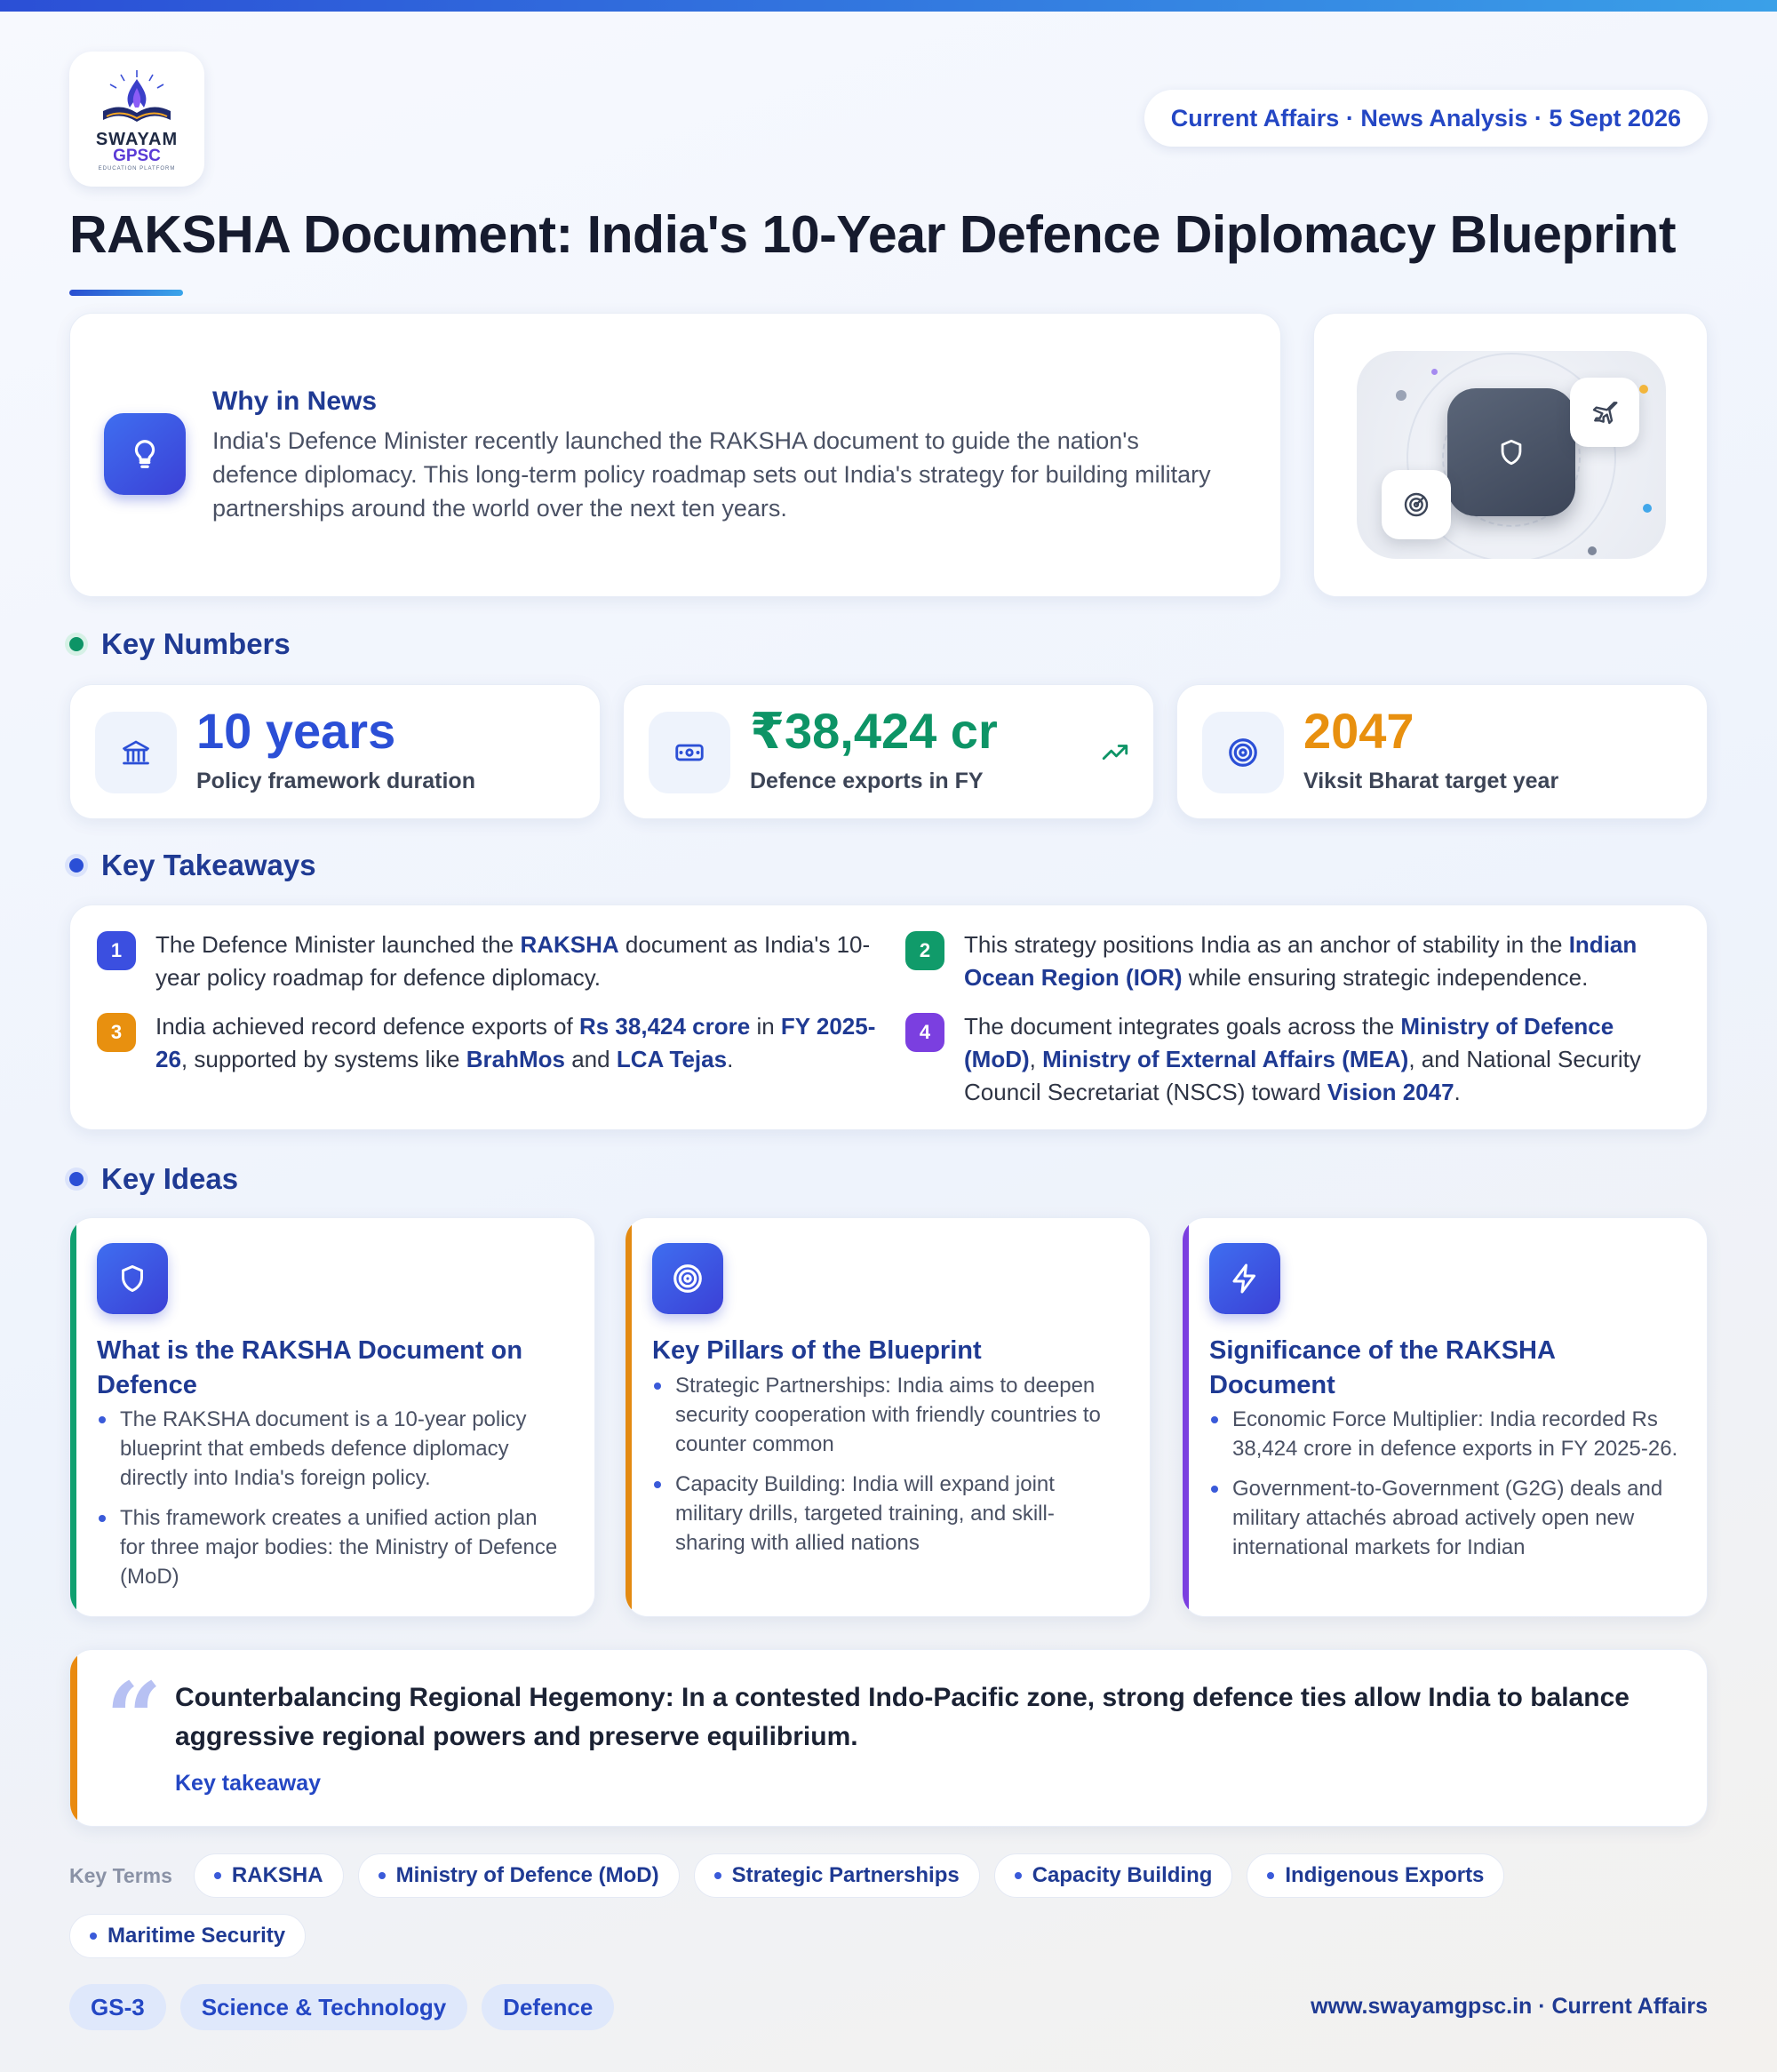 This screenshot has width=1777, height=2072. What do you see at coordinates (1376, 1876) in the screenshot?
I see `term-chip: Indigenous Exports` at bounding box center [1376, 1876].